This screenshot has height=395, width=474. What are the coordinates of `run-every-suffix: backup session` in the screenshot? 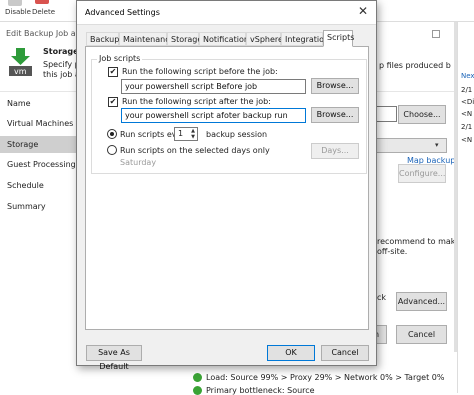 It's located at (237, 134).